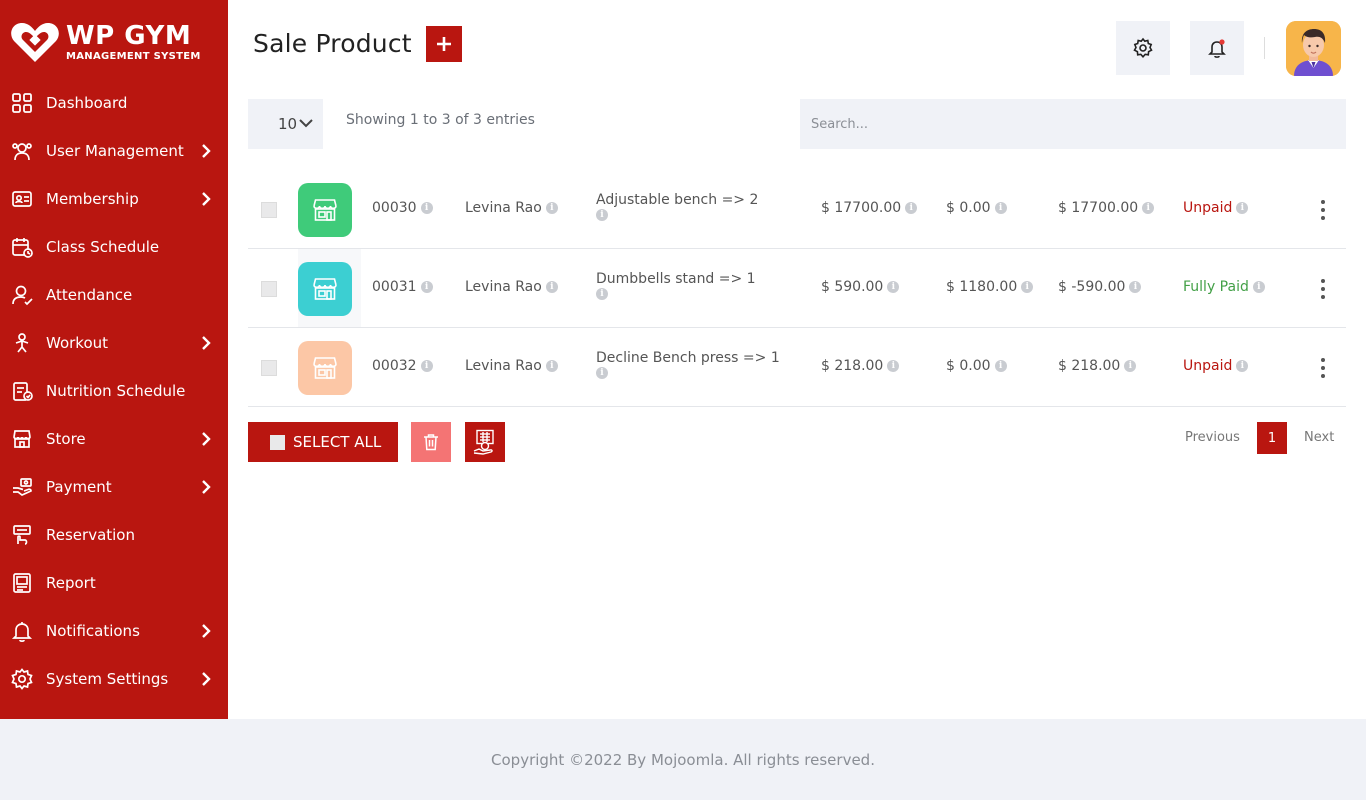 This screenshot has height=800, width=1366. What do you see at coordinates (22, 583) in the screenshot?
I see `report-icon` at bounding box center [22, 583].